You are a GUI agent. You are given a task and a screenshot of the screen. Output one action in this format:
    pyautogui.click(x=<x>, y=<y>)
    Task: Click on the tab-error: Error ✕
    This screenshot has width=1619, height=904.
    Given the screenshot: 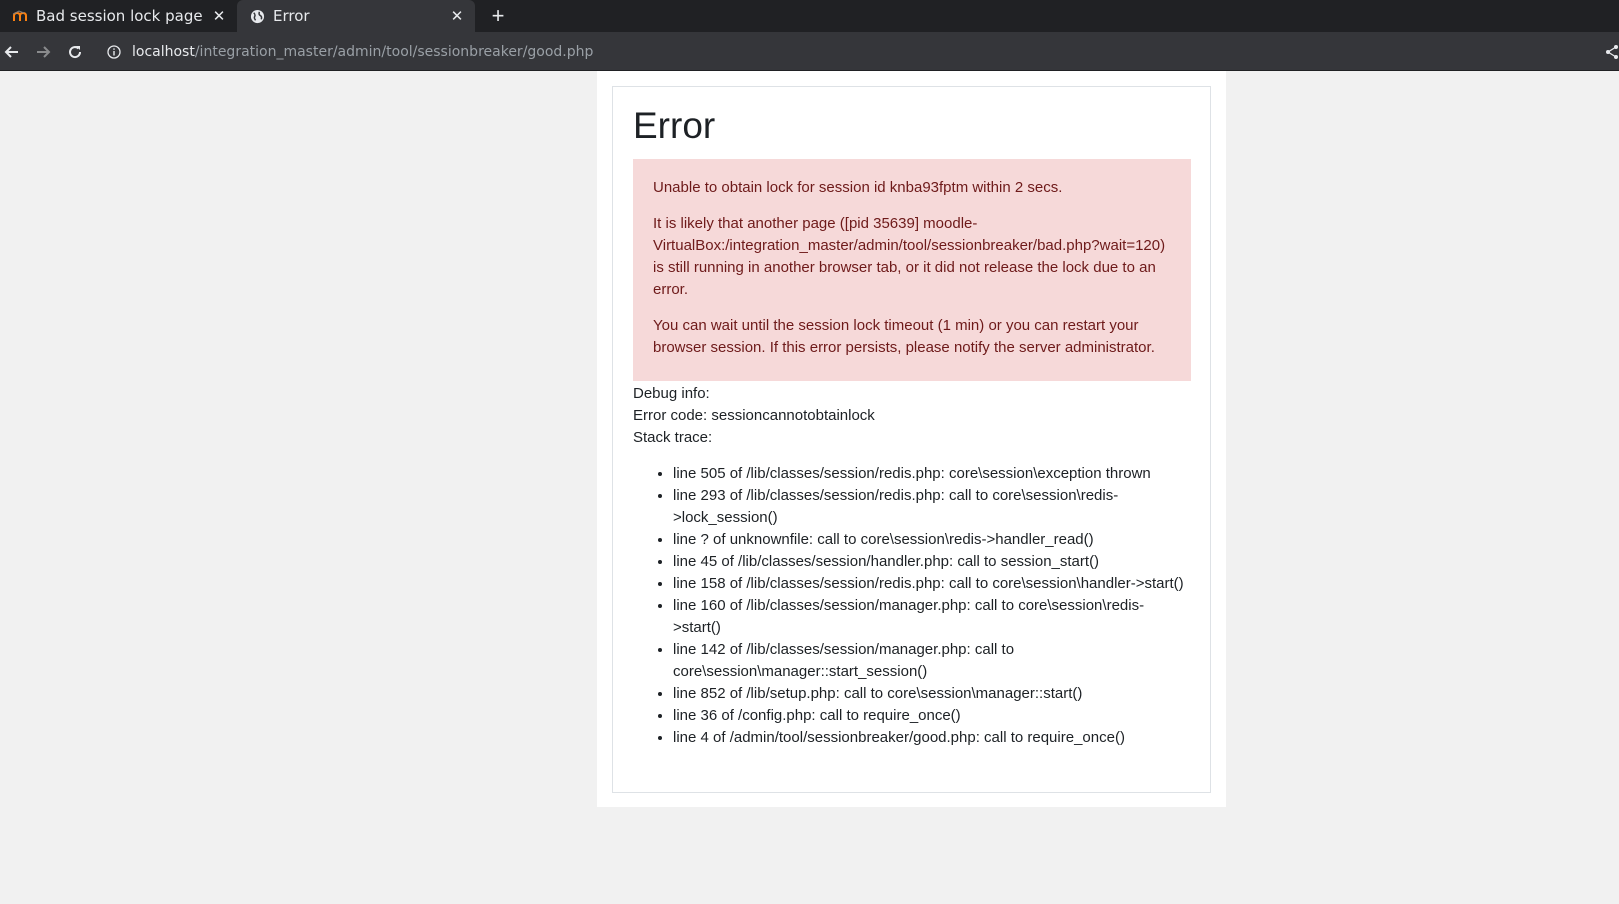 What is the action you would take?
    pyautogui.click(x=356, y=16)
    